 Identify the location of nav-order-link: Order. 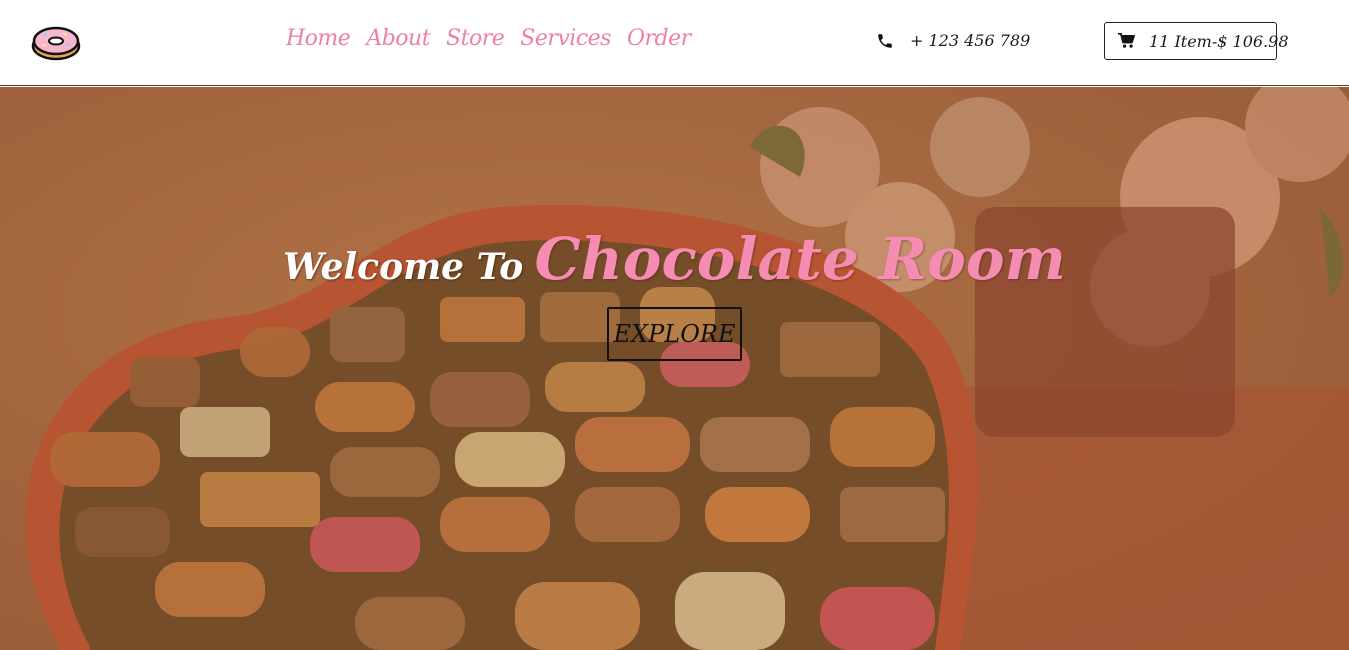
(659, 38).